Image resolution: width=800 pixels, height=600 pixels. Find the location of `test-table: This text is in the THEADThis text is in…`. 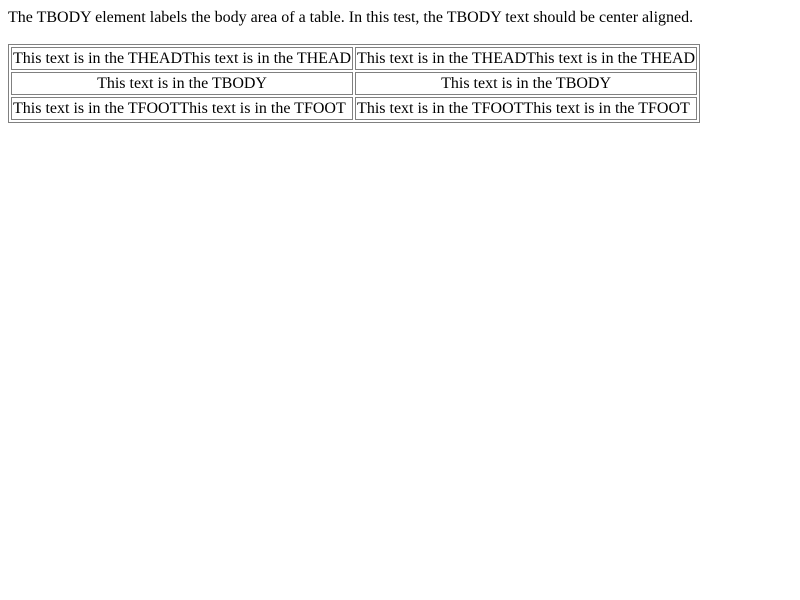

test-table: This text is in the THEADThis text is in… is located at coordinates (354, 83).